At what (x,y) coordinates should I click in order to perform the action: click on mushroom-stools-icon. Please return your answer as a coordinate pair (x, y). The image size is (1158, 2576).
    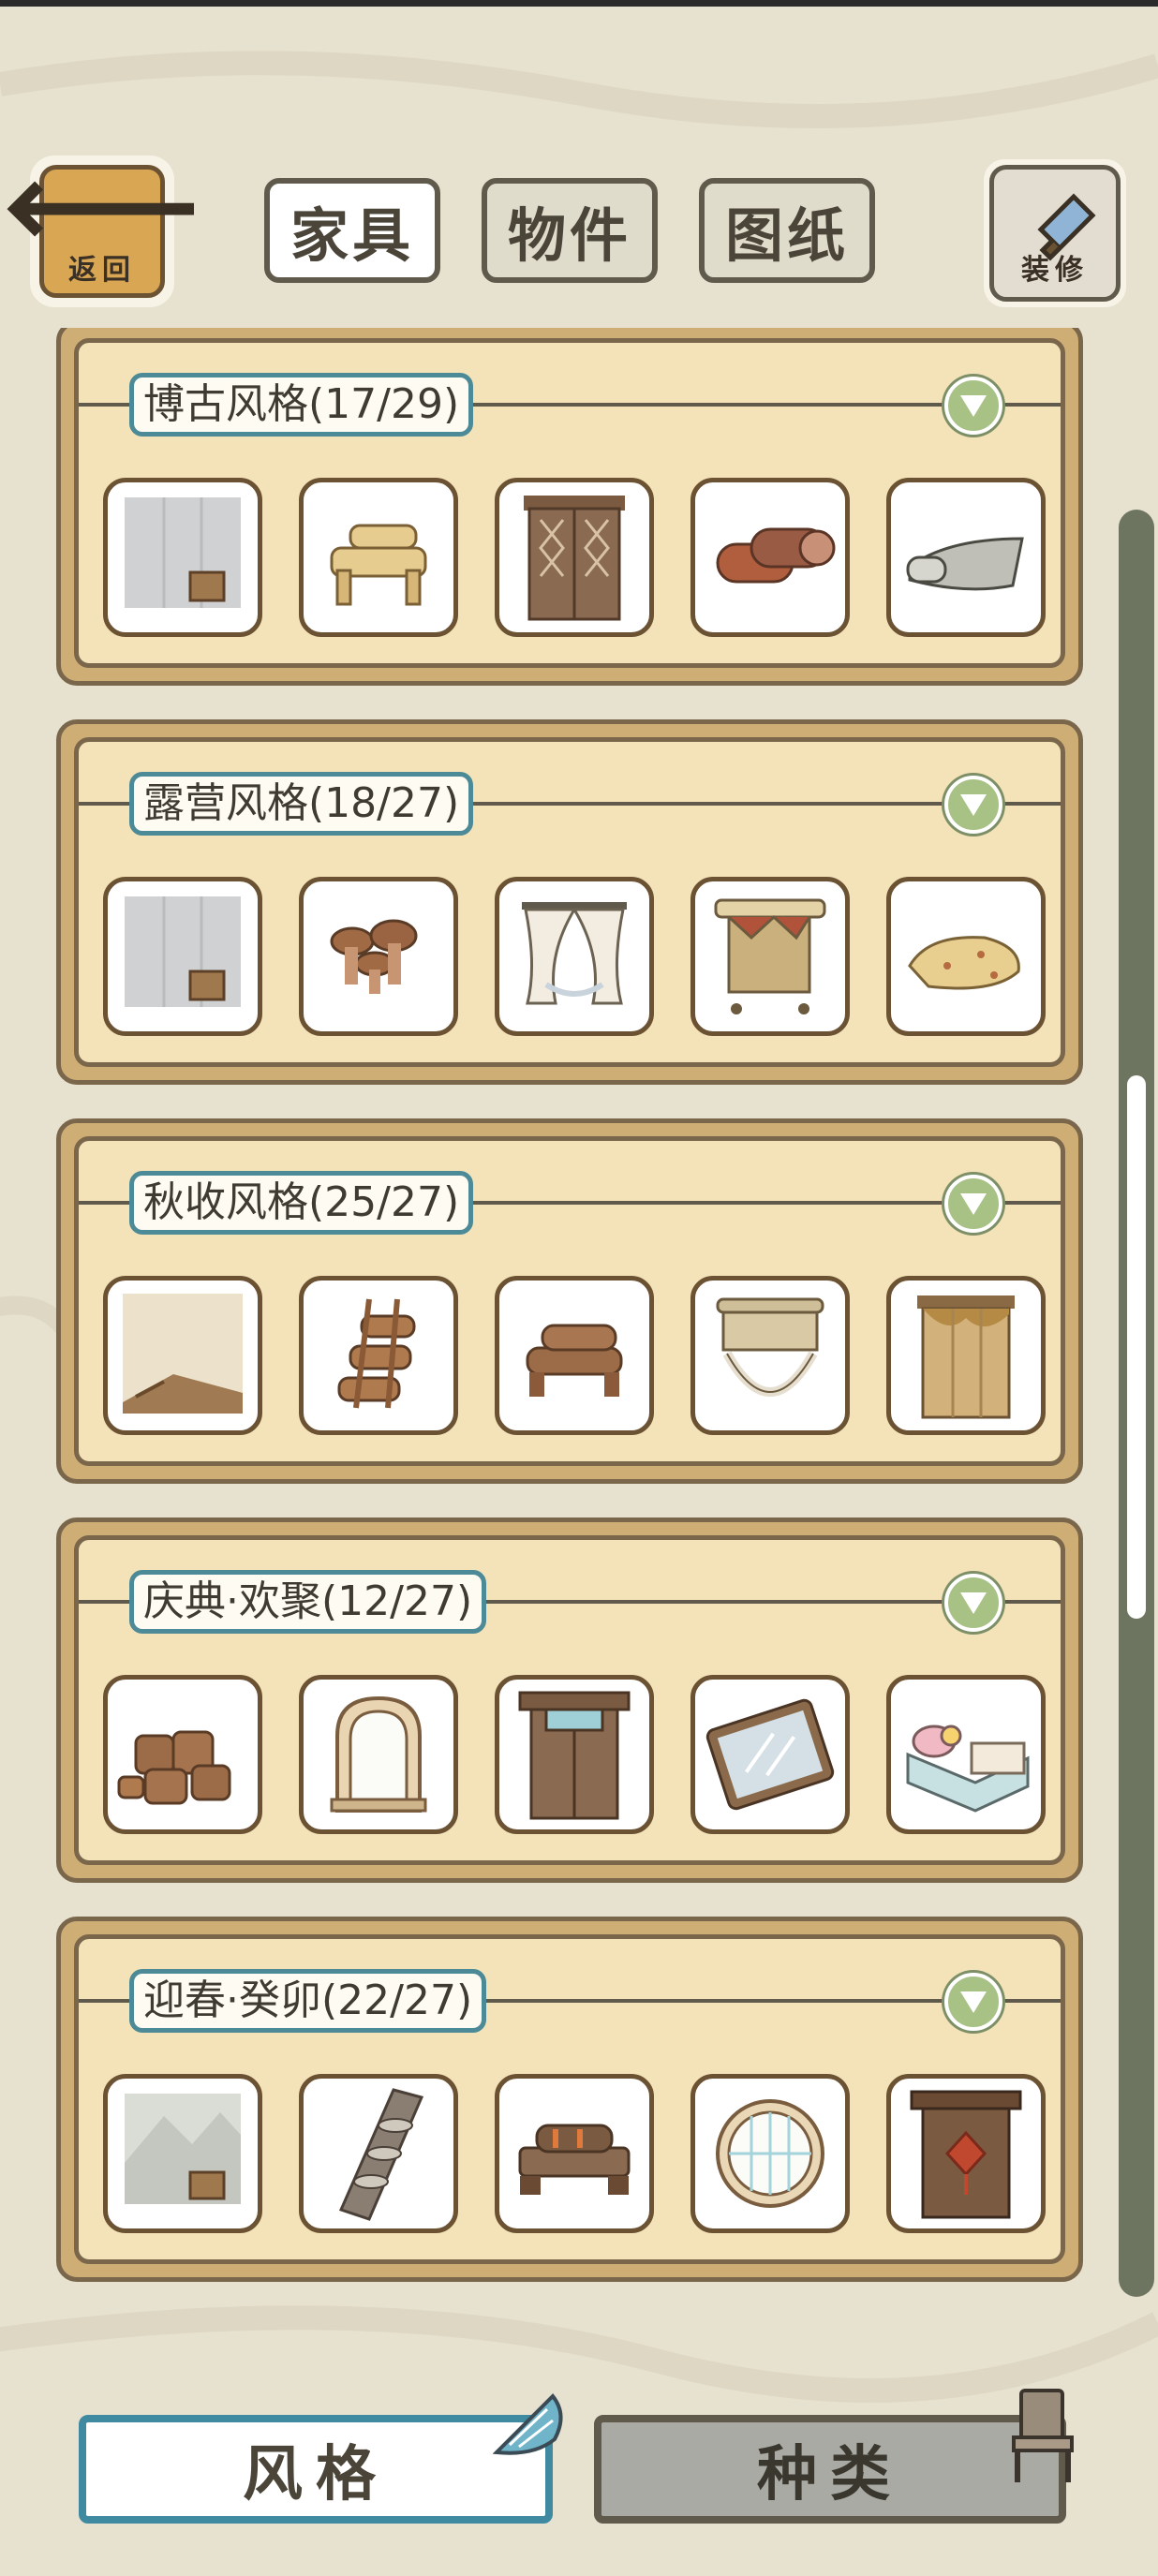
    Looking at the image, I should click on (378, 956).